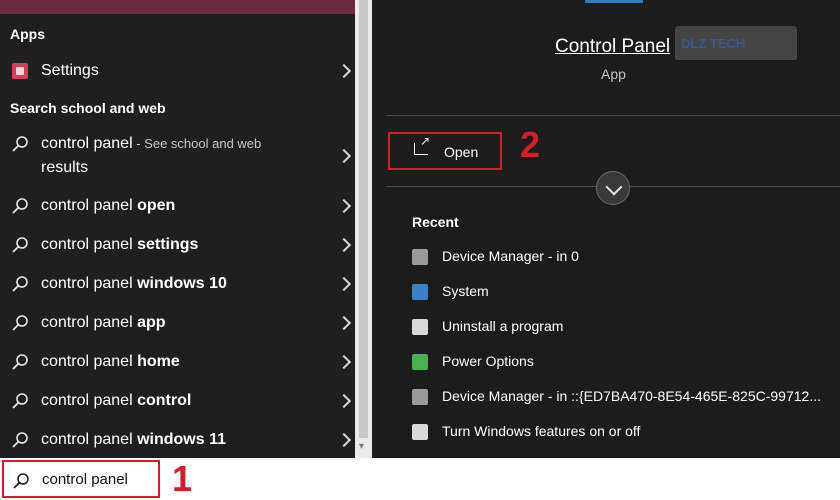 The height and width of the screenshot is (500, 840). What do you see at coordinates (20, 71) in the screenshot?
I see `settings-icon` at bounding box center [20, 71].